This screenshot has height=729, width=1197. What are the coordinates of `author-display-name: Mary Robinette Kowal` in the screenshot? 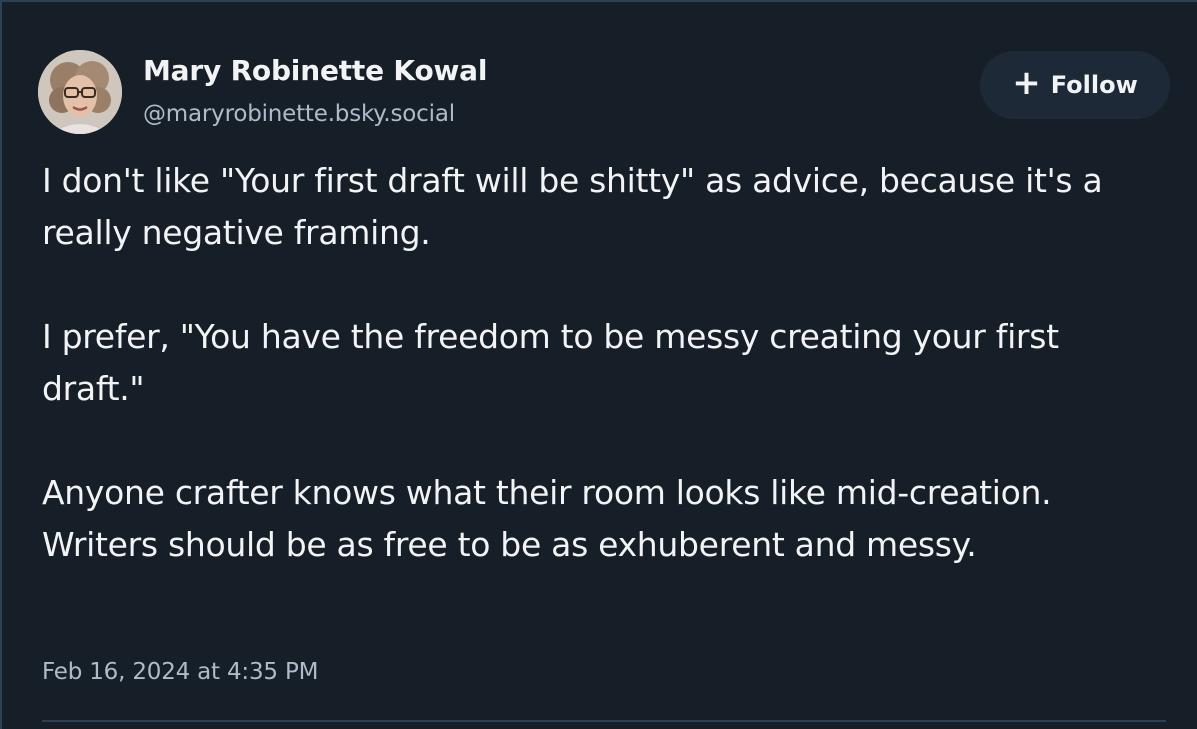 It's located at (315, 70).